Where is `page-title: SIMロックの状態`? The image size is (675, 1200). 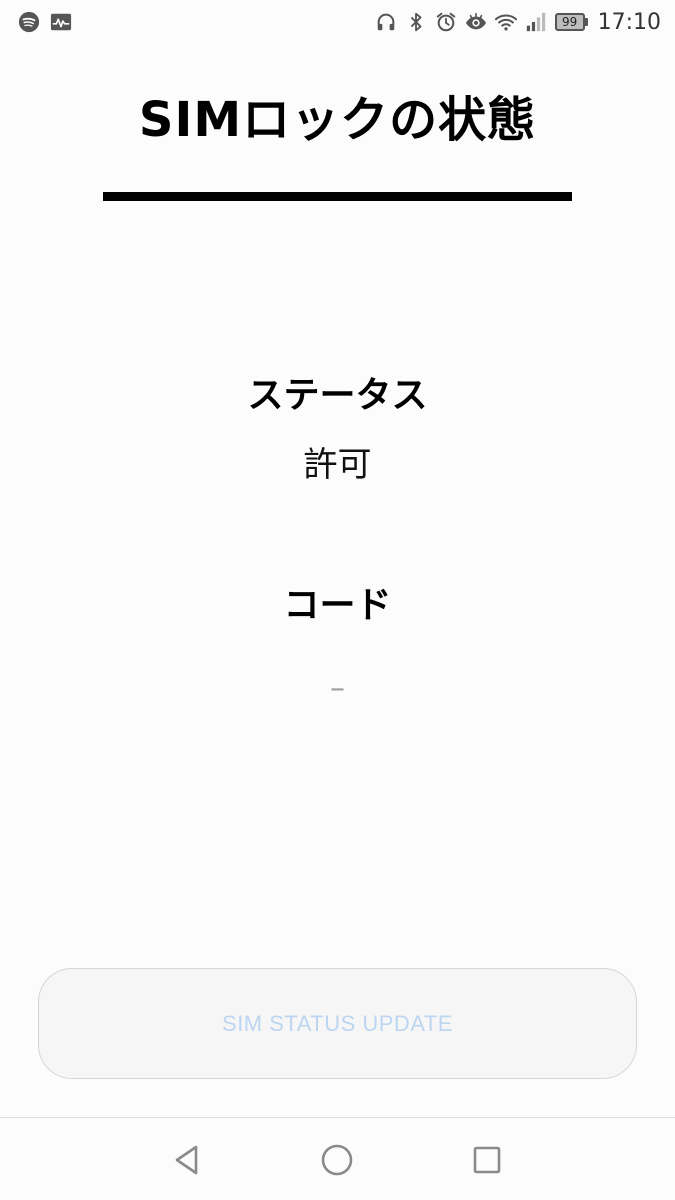
page-title: SIMロックの状態 is located at coordinates (337, 120).